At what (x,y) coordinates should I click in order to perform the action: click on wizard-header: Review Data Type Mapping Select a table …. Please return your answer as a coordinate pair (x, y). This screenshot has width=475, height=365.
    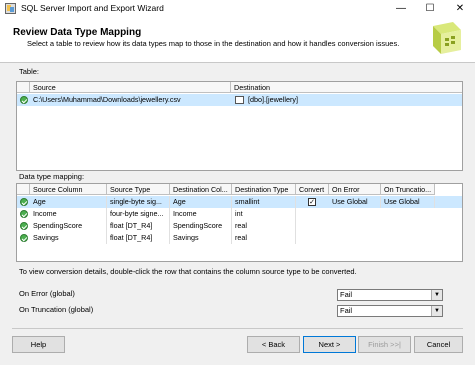
    Looking at the image, I should click on (237, 40).